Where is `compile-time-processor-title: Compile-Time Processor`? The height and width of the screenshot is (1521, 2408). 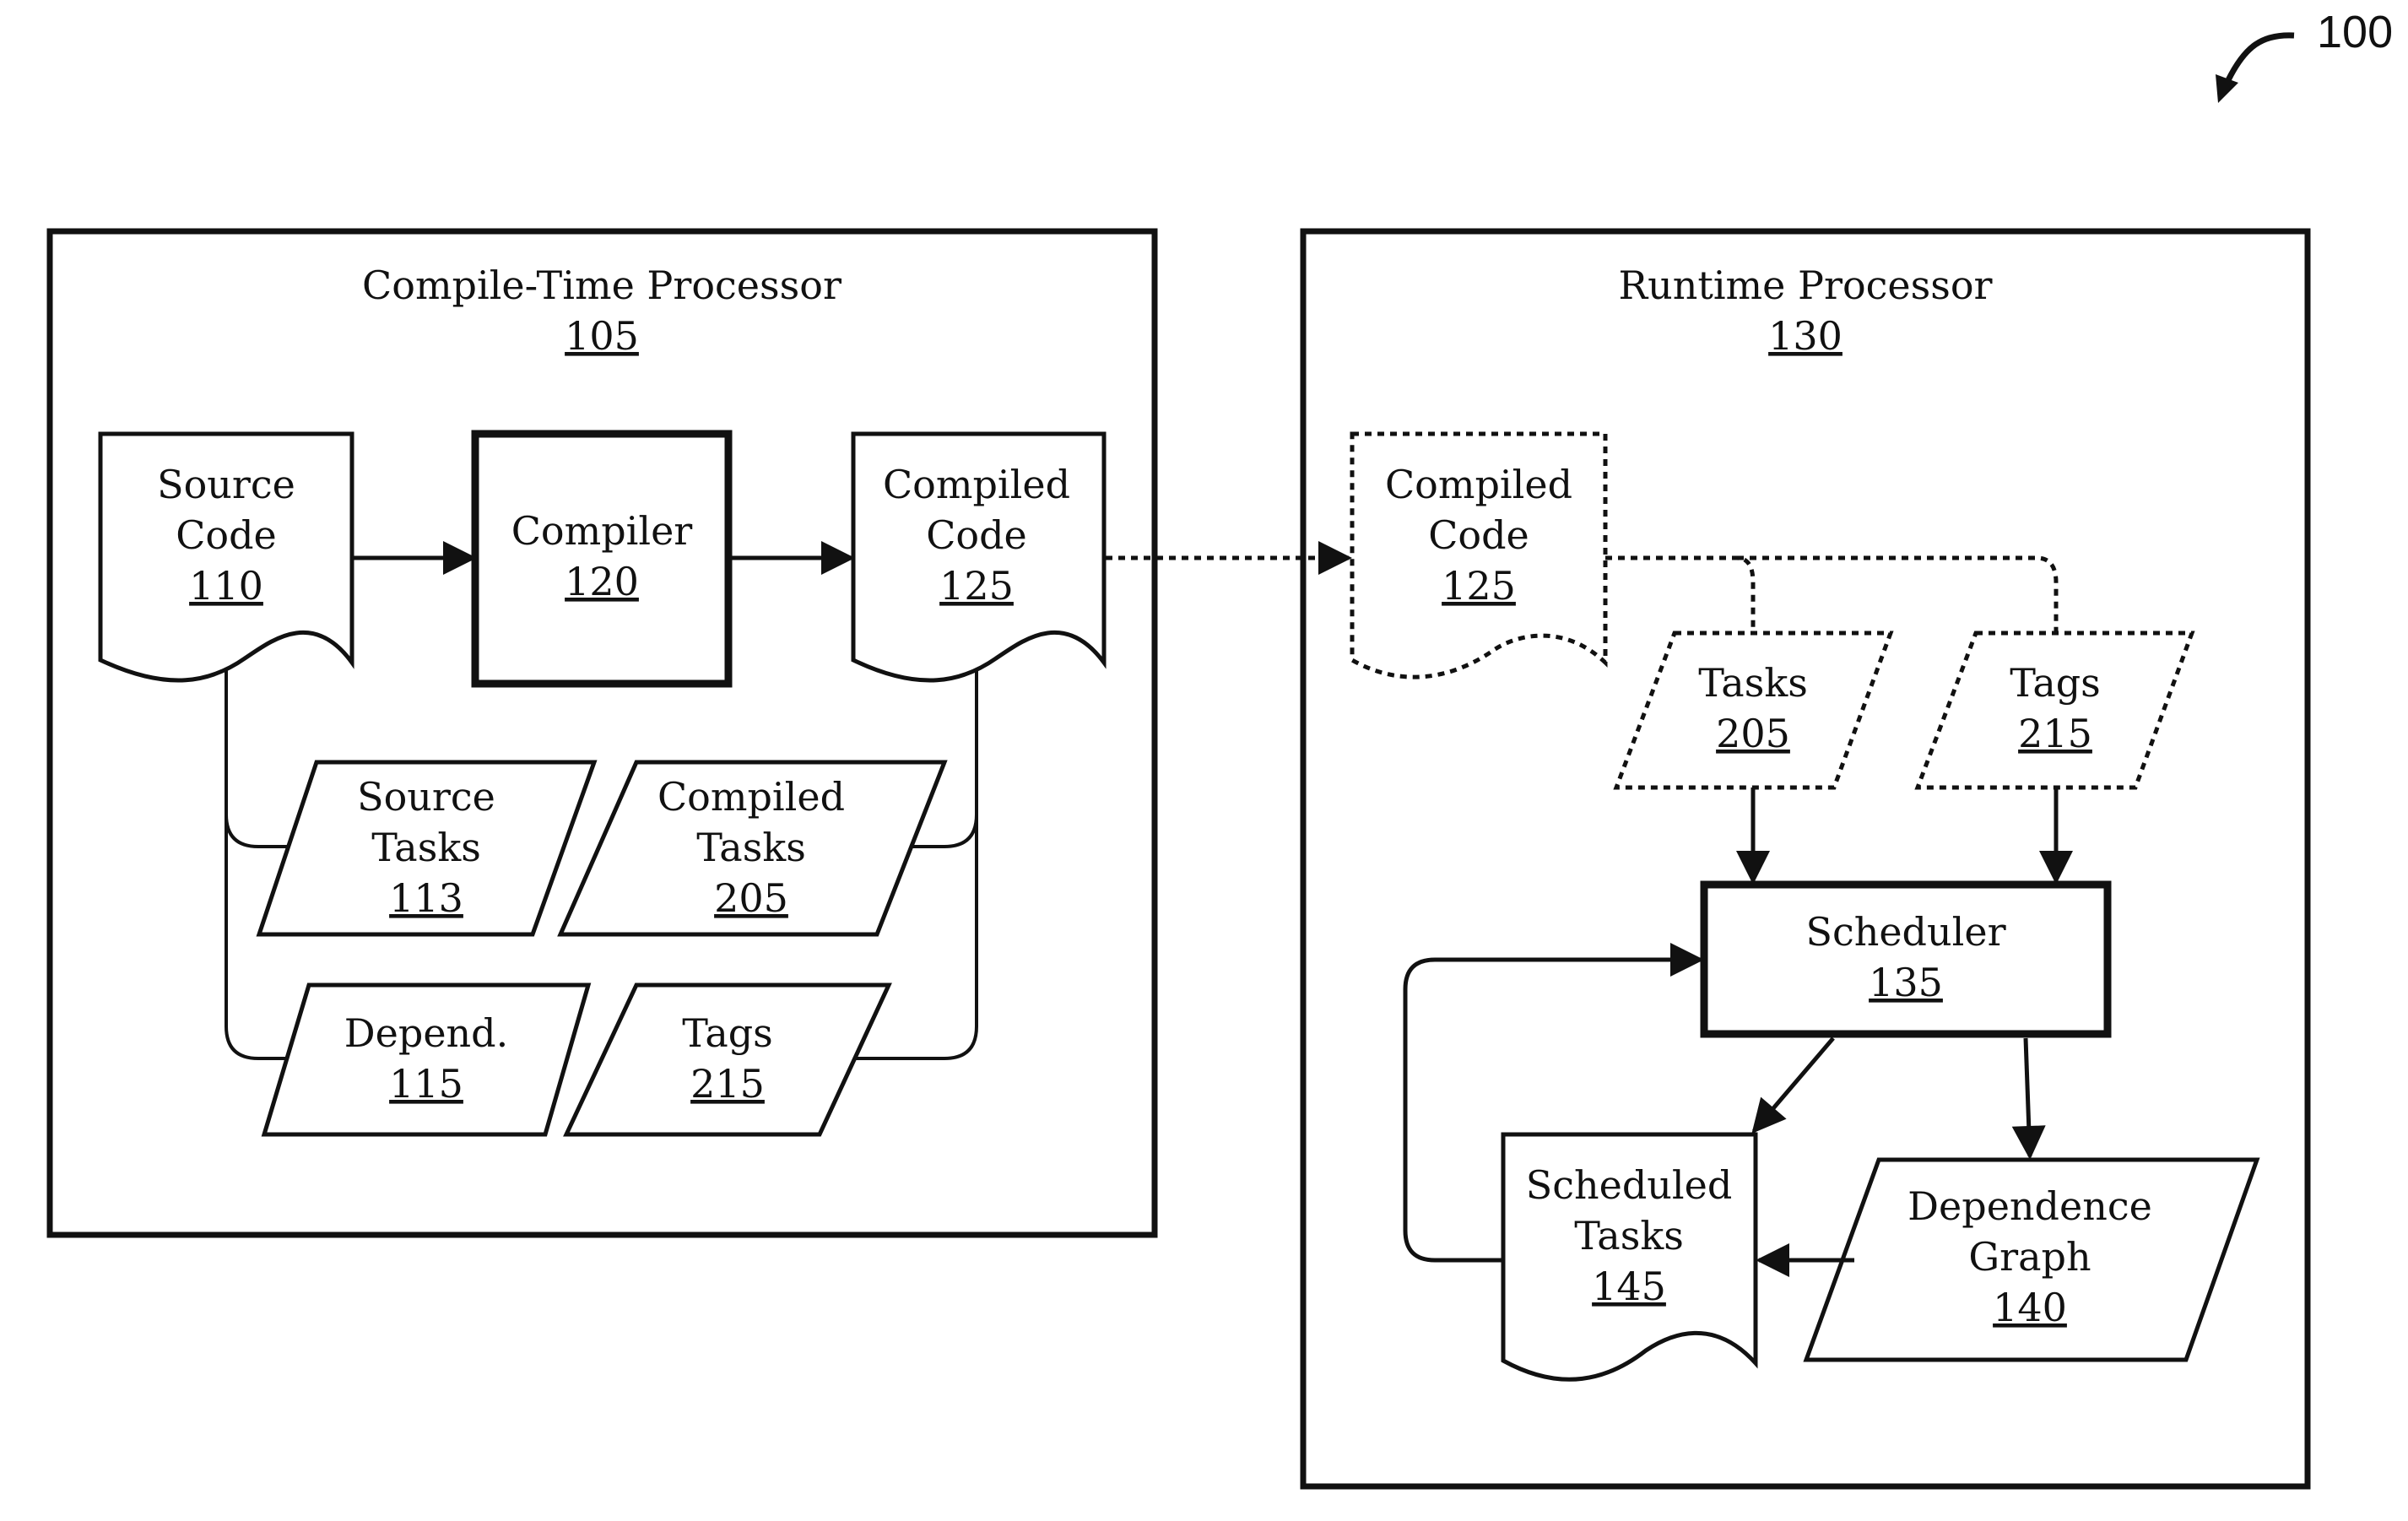 compile-time-processor-title: Compile-Time Processor is located at coordinates (601, 285).